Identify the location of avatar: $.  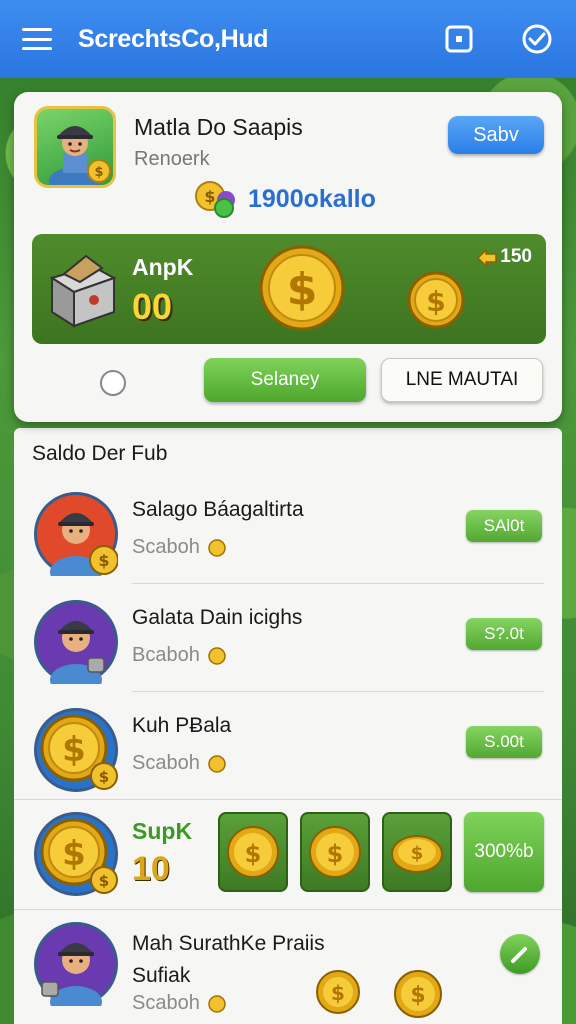
(76, 534).